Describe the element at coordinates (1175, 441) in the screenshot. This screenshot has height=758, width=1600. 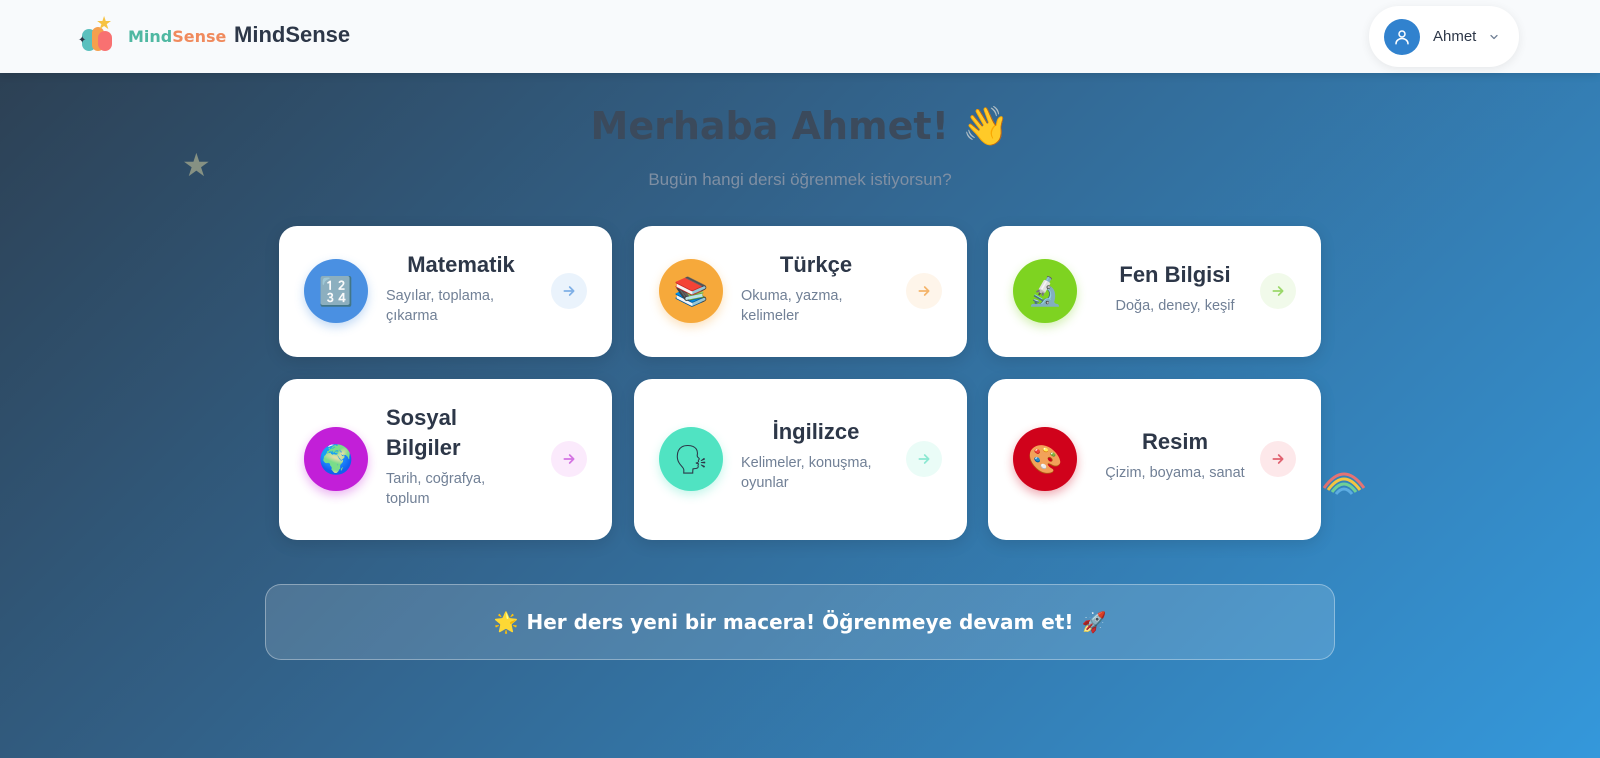
I see `subject-title: Resim` at that location.